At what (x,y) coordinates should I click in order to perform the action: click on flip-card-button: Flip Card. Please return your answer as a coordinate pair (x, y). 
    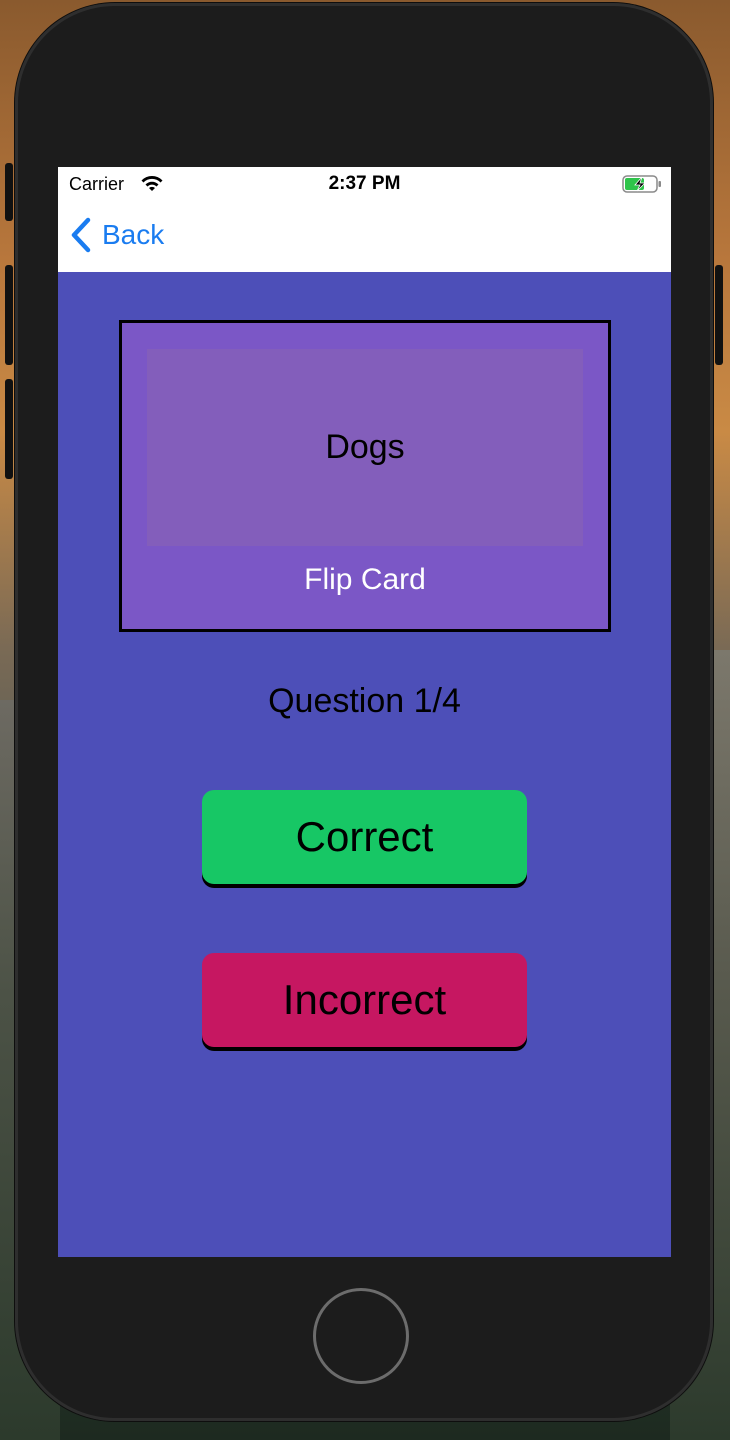
    Looking at the image, I should click on (365, 580).